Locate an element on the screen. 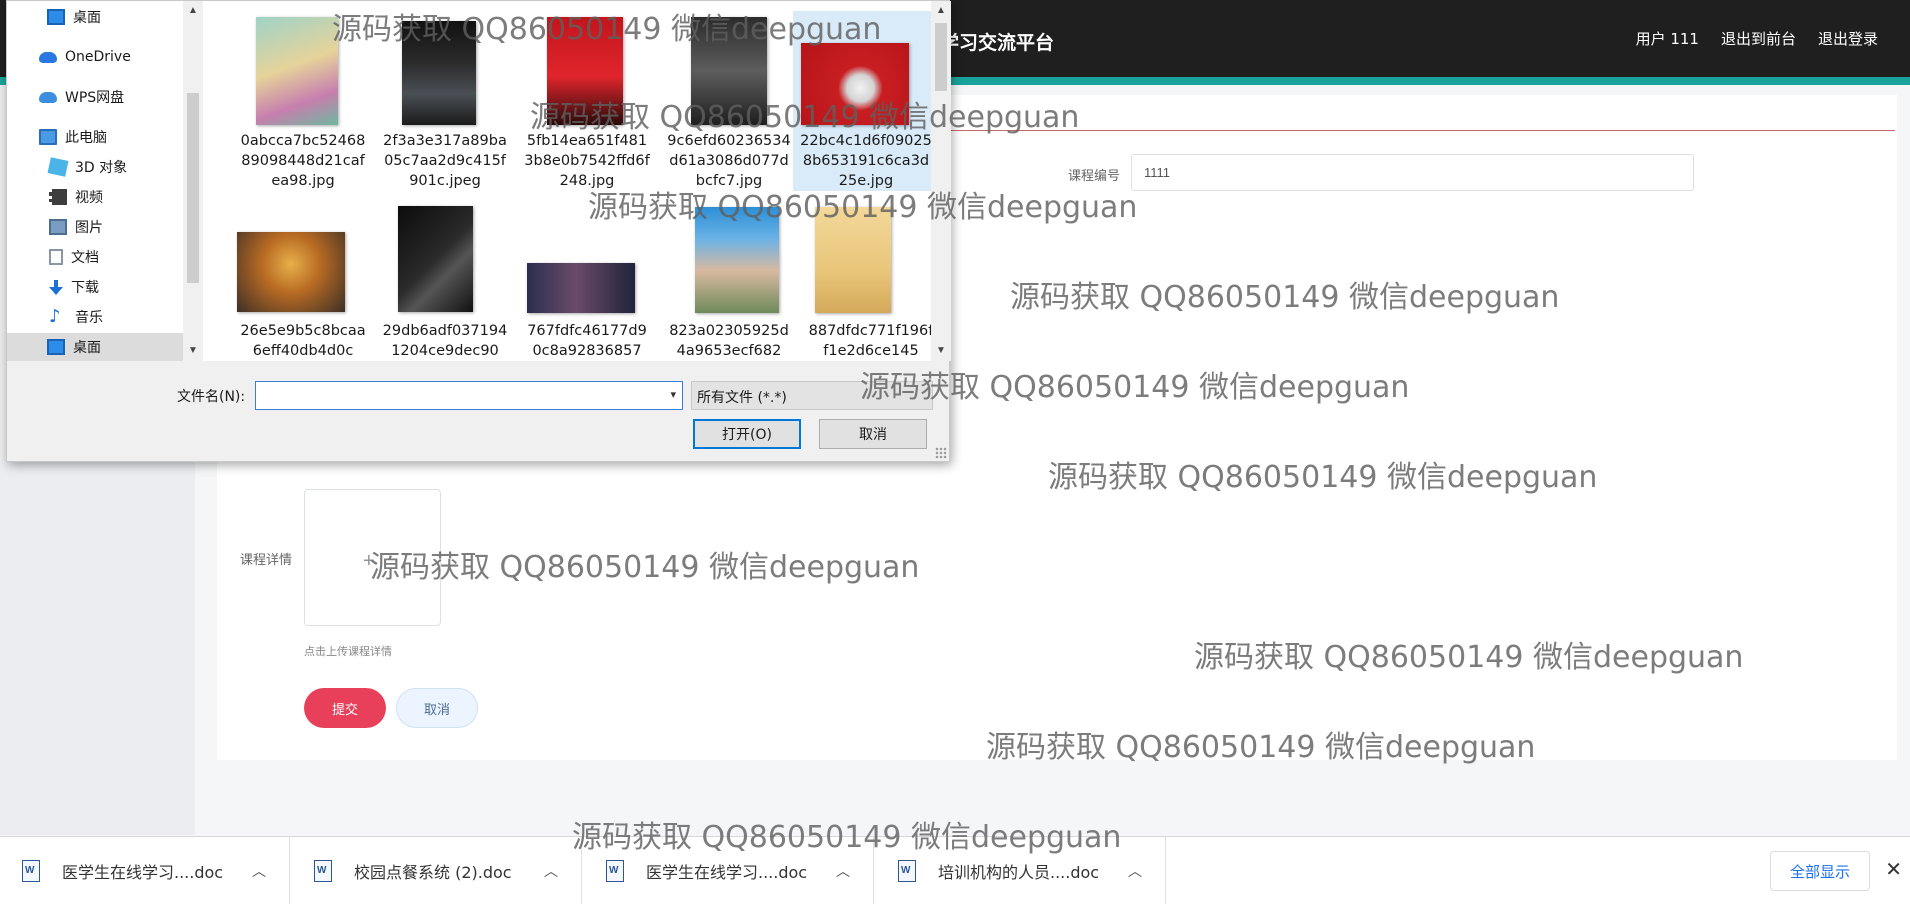 The image size is (1910, 904). nav-label: 音乐 is located at coordinates (89, 318).